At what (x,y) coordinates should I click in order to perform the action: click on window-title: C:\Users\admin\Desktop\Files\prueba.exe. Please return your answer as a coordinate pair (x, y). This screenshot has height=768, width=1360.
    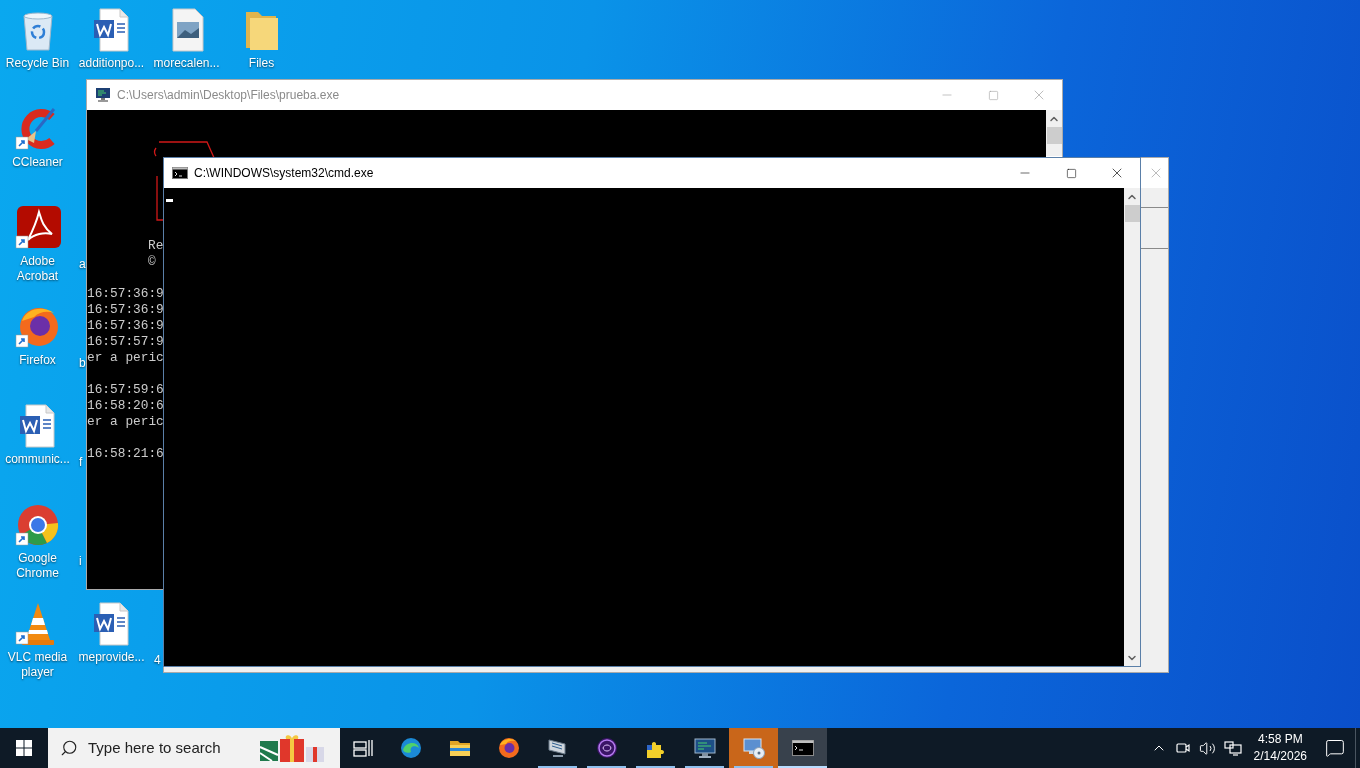
    Looking at the image, I should click on (228, 95).